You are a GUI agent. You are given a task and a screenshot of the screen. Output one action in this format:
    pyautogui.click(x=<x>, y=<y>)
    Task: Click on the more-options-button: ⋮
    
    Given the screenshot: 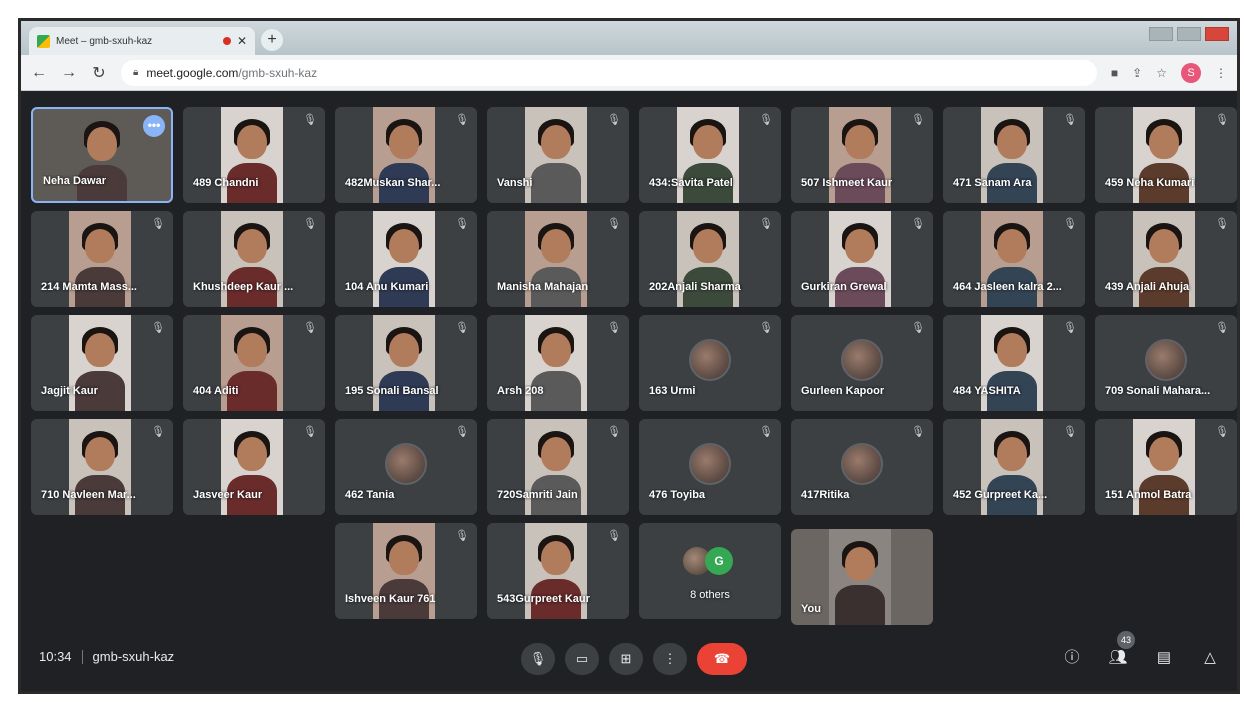 What is the action you would take?
    pyautogui.click(x=670, y=659)
    